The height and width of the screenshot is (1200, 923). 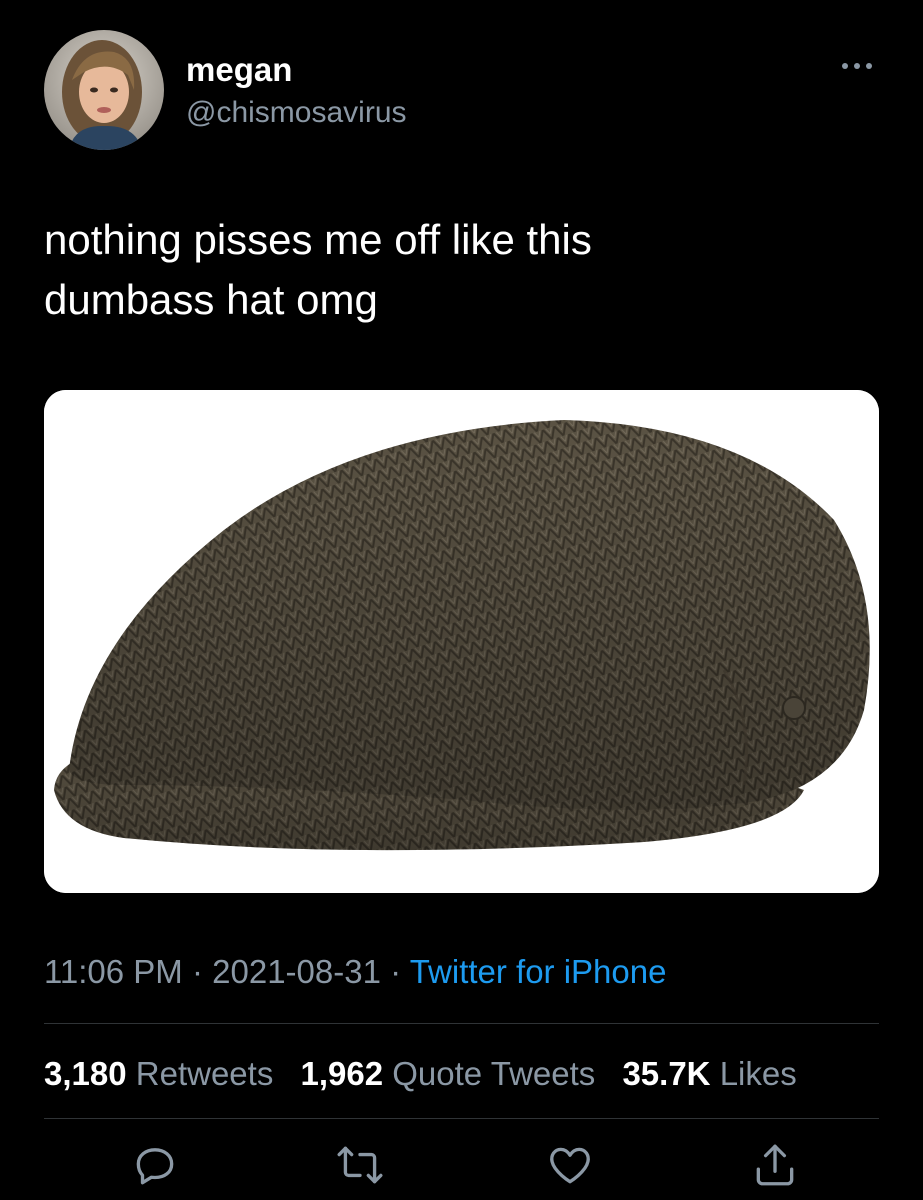 What do you see at coordinates (239, 70) in the screenshot?
I see `display-name: megan` at bounding box center [239, 70].